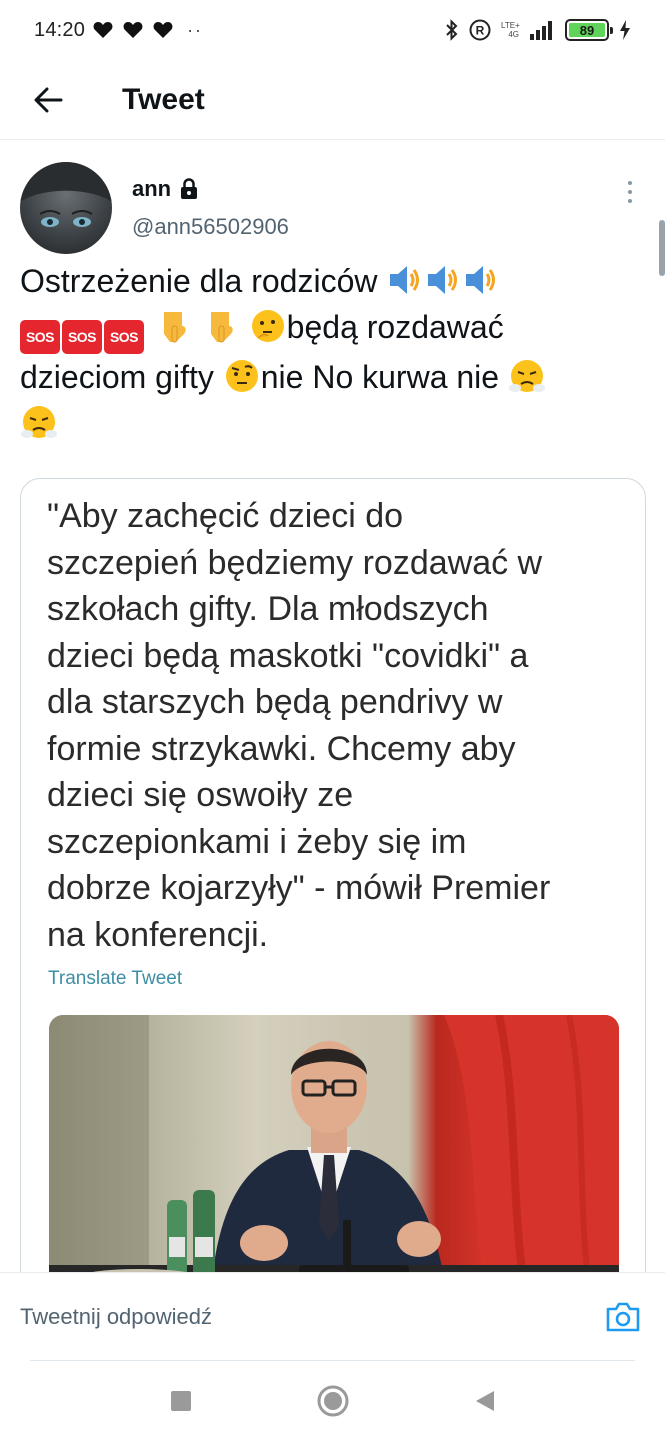 Image resolution: width=665 pixels, height=1440 pixels. I want to click on quote-line: dzieci będą maskotki "covidki" a, so click(288, 655).